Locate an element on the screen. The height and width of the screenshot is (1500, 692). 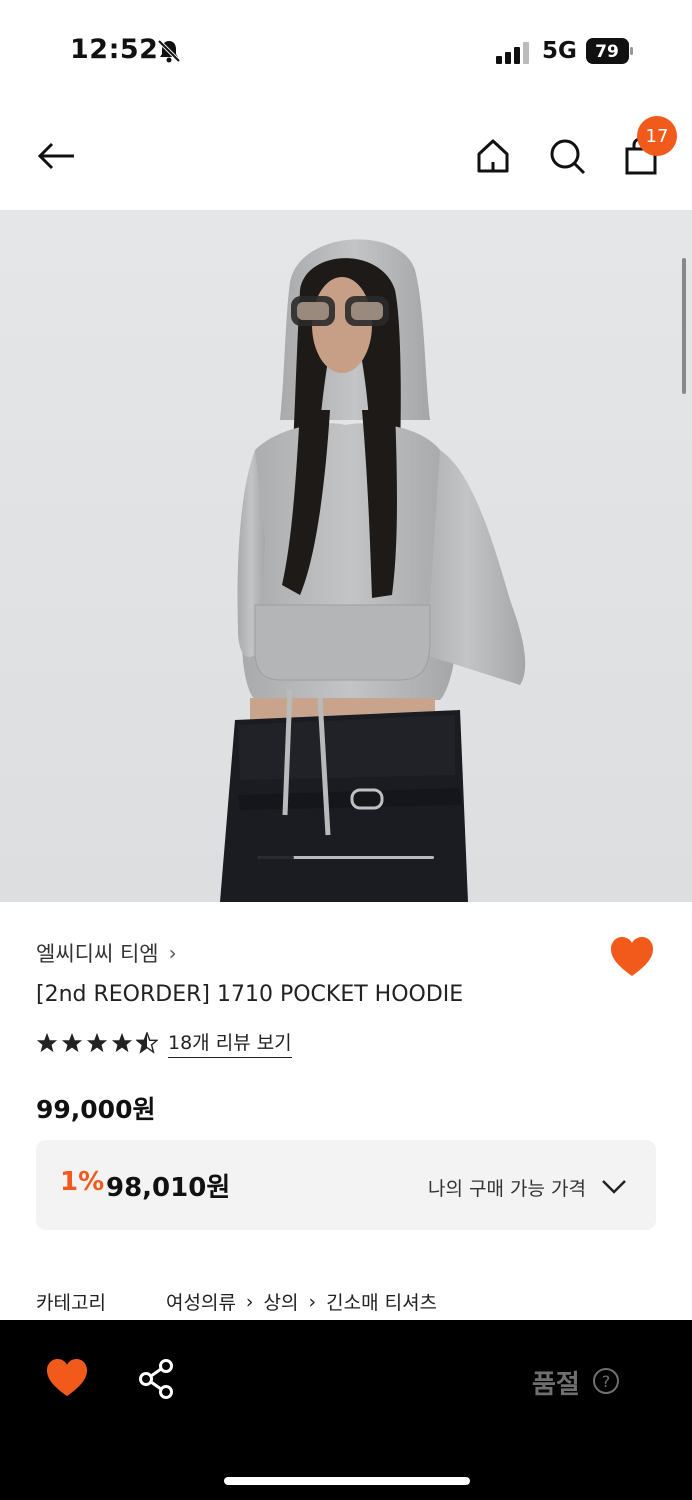
cart-count-badge: 17 is located at coordinates (657, 136).